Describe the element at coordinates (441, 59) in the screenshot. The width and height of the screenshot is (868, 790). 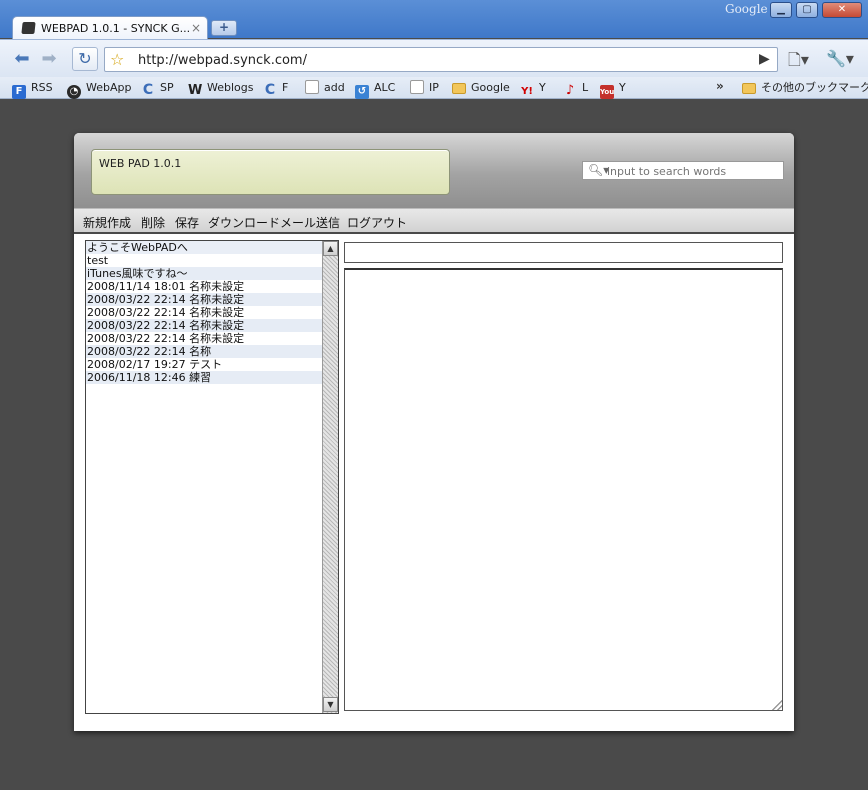
I see `address-bar: ☆ http://webpad.synck.com/ ▶` at that location.